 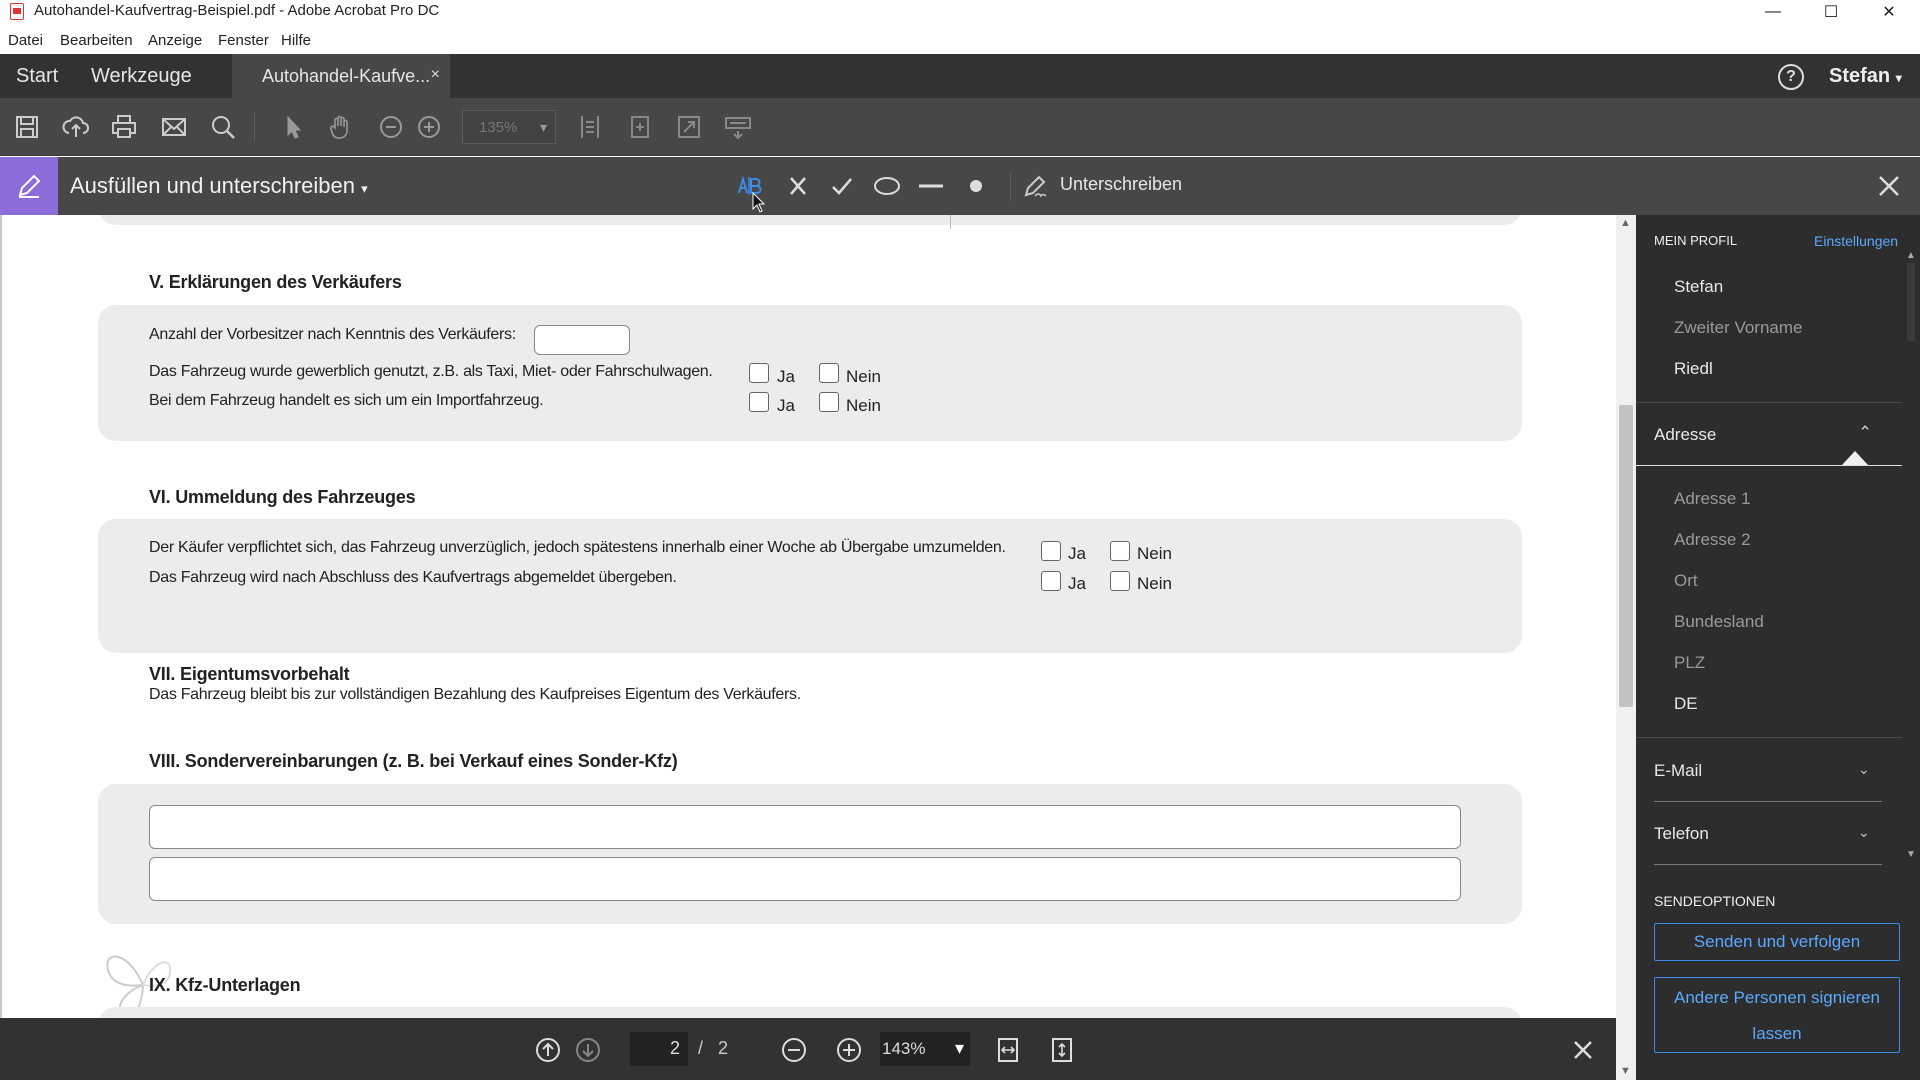 I want to click on dot-tool-icon, so click(x=976, y=186).